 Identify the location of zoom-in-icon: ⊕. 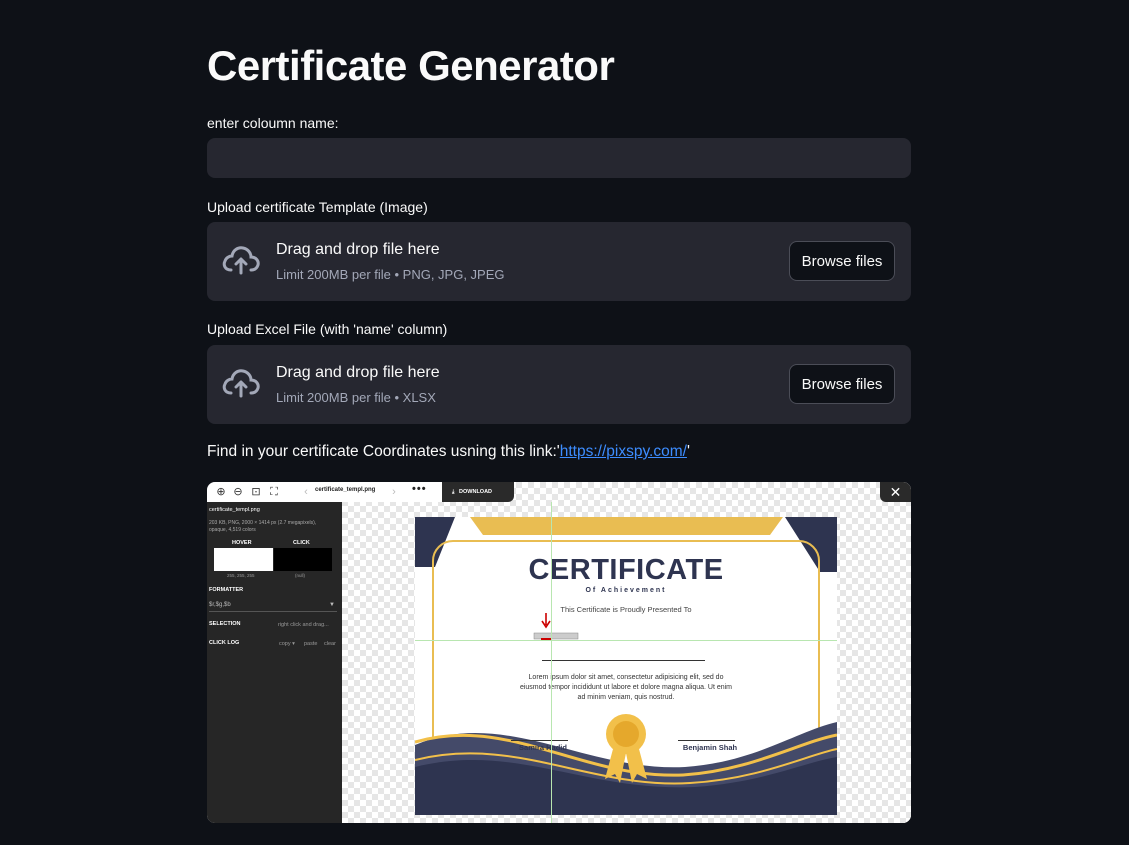
(221, 492).